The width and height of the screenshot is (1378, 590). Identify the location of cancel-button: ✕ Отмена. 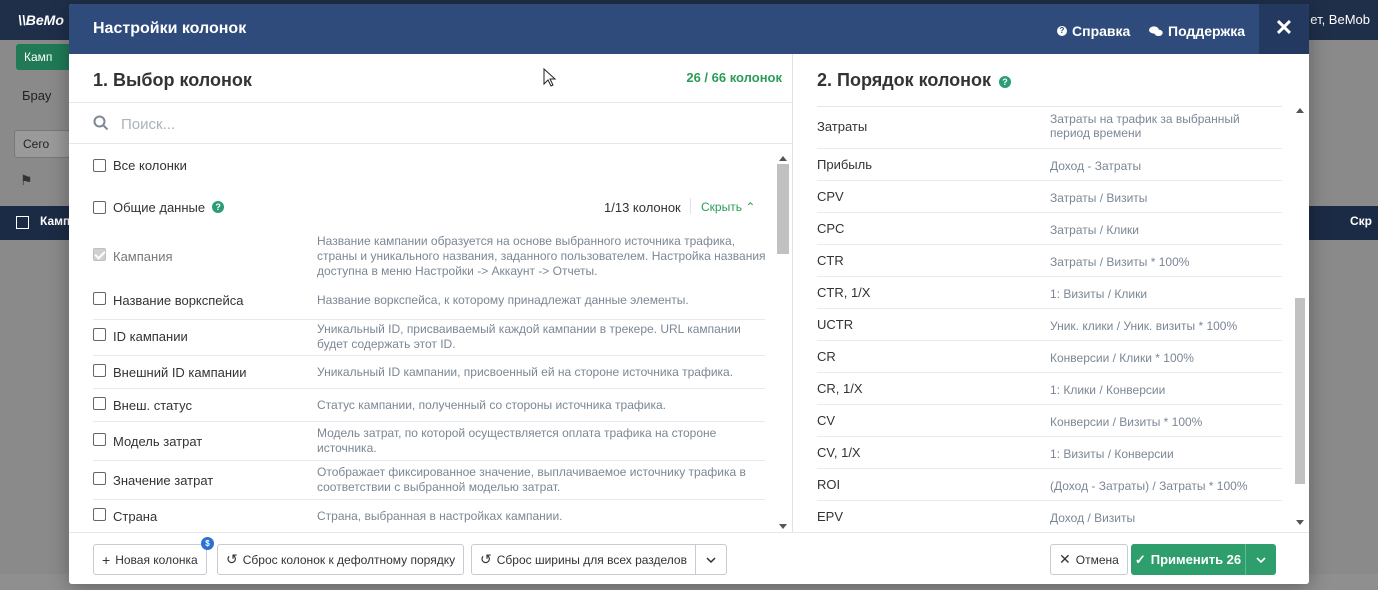
(1089, 559).